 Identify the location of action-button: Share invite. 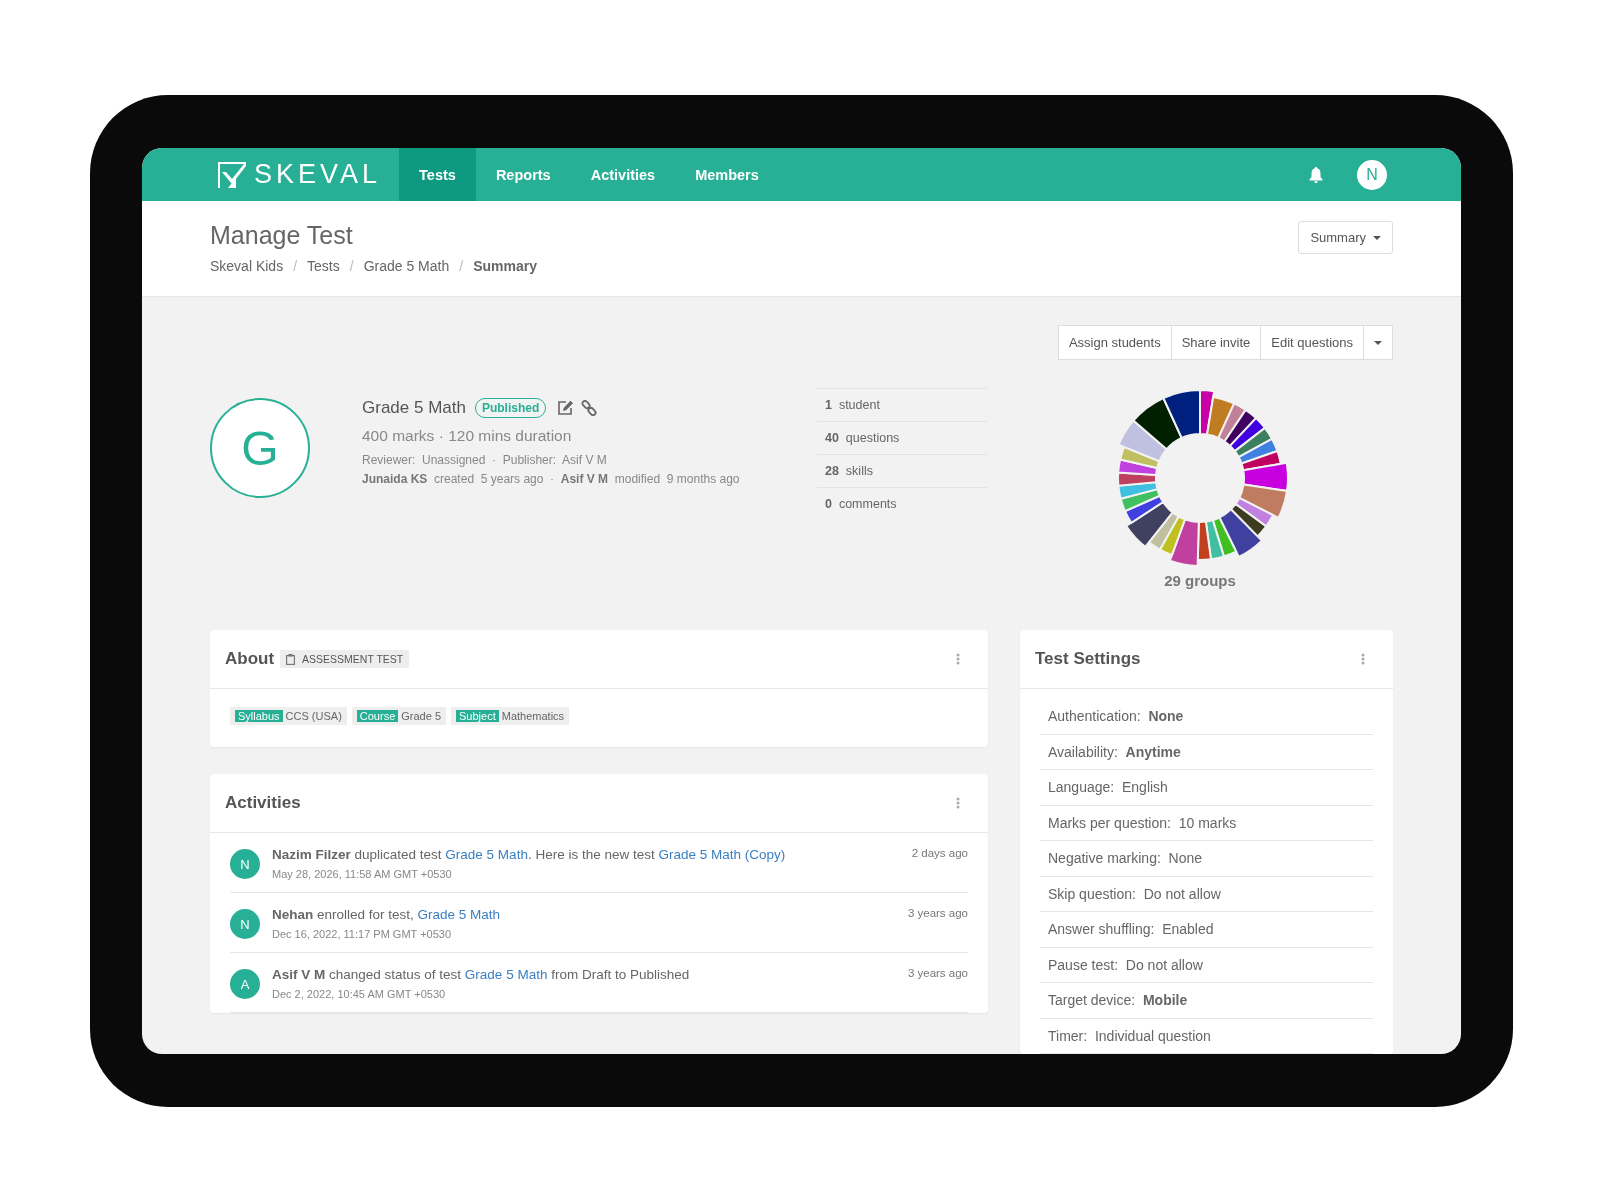
(1216, 342).